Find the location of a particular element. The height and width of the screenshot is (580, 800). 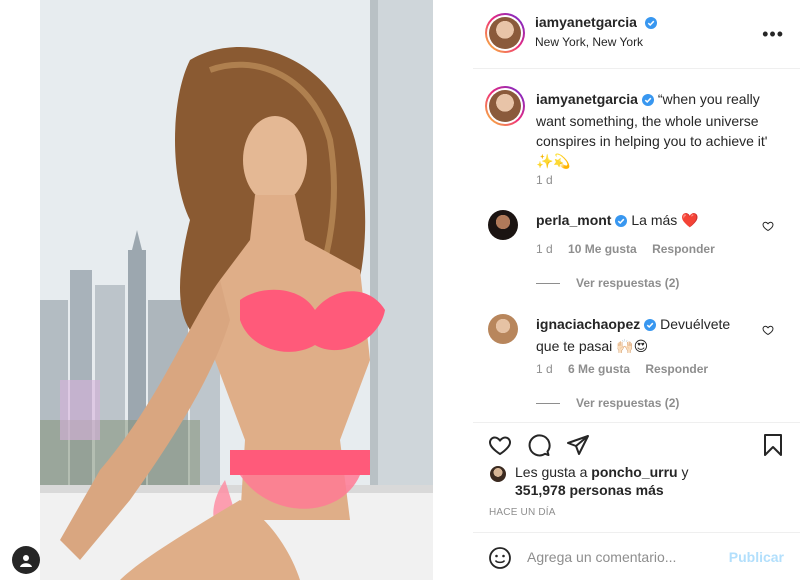

caption-author-avatar is located at coordinates (505, 106).